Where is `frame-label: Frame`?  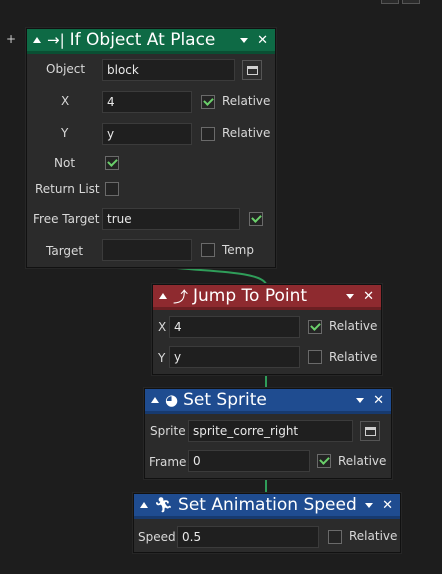 frame-label: Frame is located at coordinates (168, 462).